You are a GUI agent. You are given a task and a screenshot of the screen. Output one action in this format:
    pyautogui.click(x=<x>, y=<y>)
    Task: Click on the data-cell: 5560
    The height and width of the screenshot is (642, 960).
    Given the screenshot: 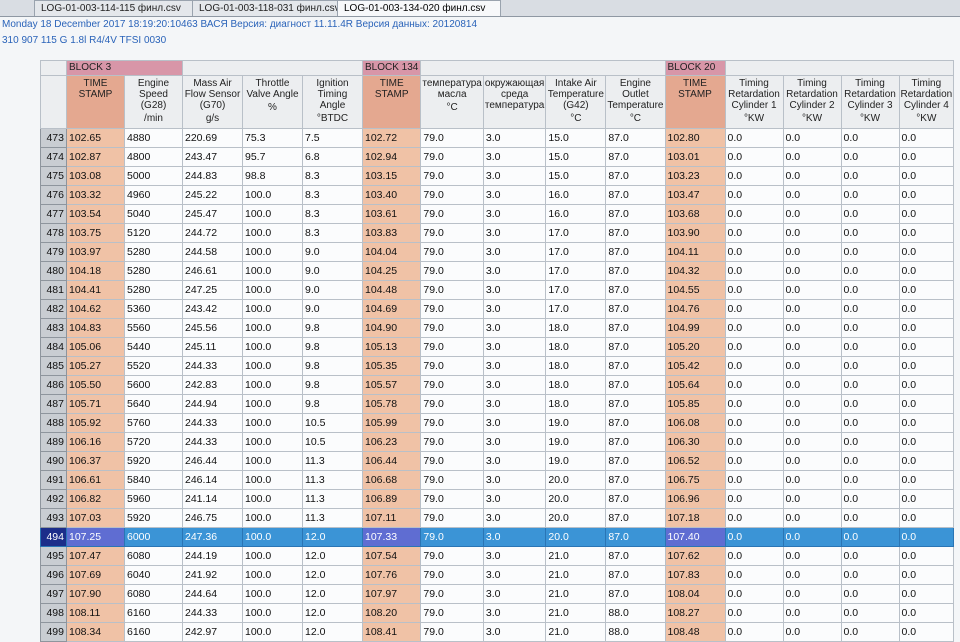 What is the action you would take?
    pyautogui.click(x=153, y=328)
    